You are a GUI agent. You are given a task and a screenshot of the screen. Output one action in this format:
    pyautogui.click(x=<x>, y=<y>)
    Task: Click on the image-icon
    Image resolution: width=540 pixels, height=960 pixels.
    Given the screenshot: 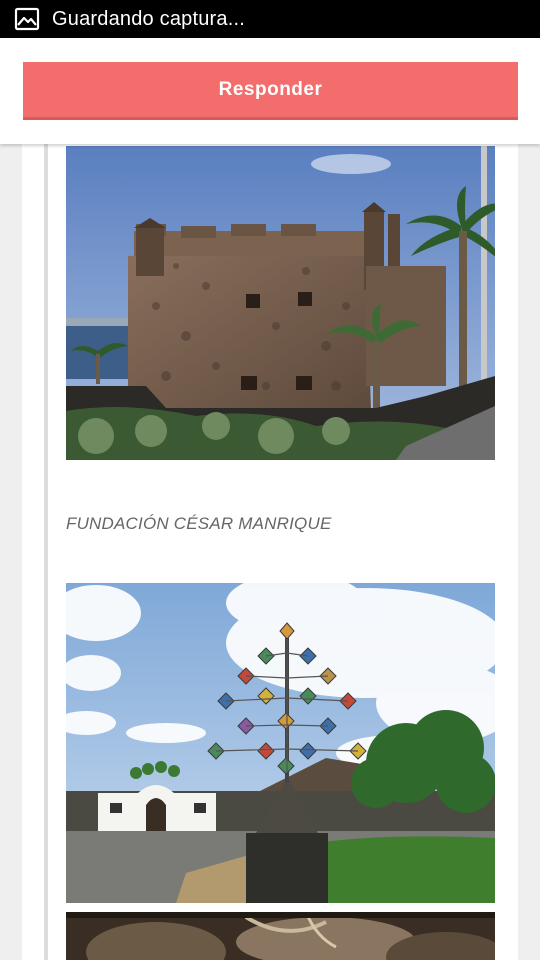 What is the action you would take?
    pyautogui.click(x=27, y=19)
    